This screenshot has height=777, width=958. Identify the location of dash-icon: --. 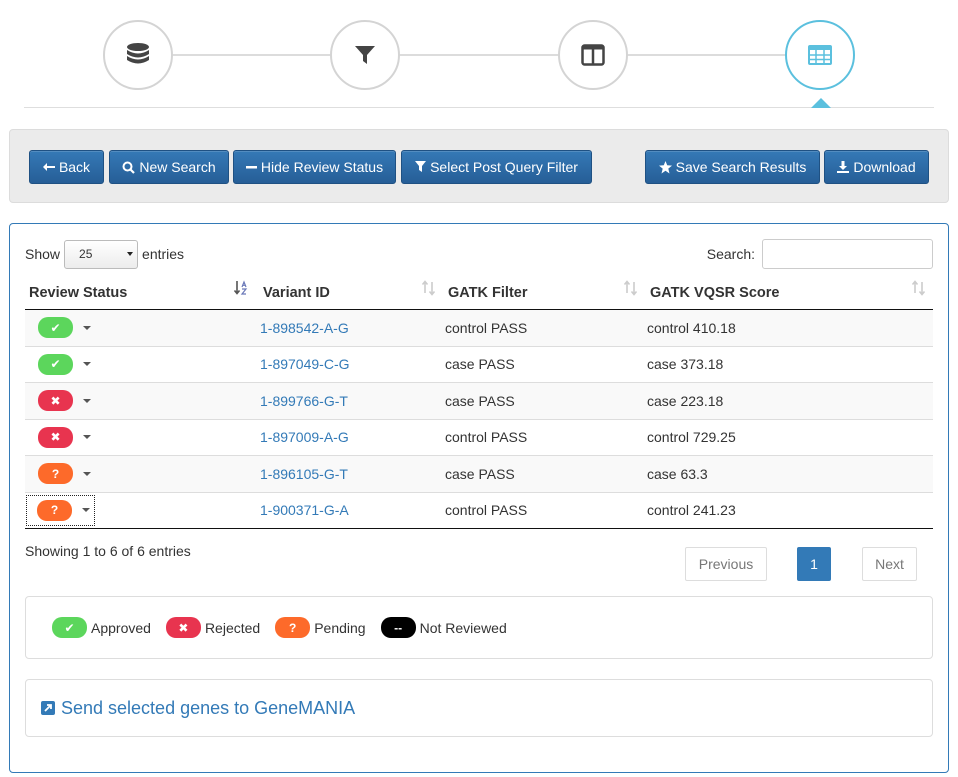
(398, 627).